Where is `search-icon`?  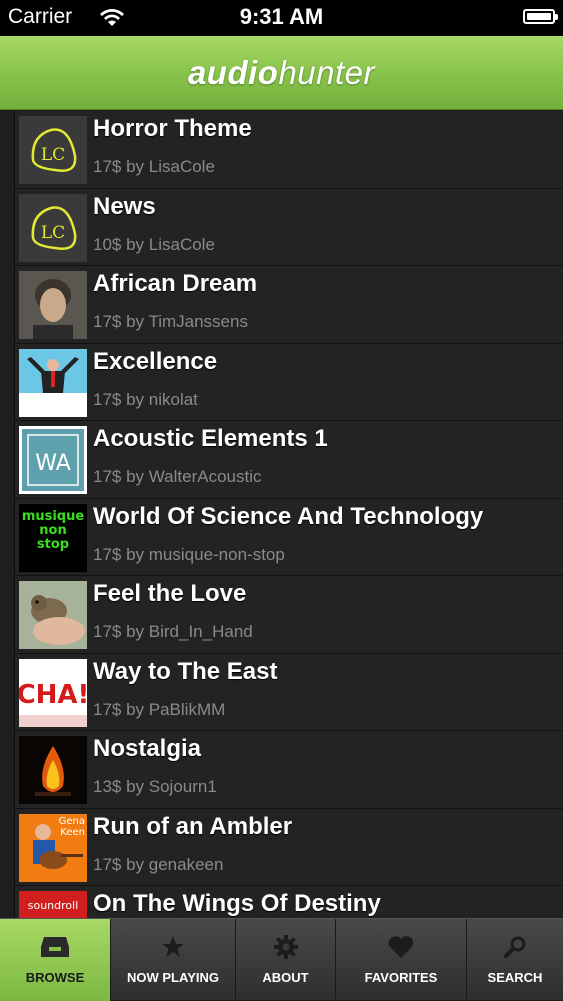 search-icon is located at coordinates (515, 948).